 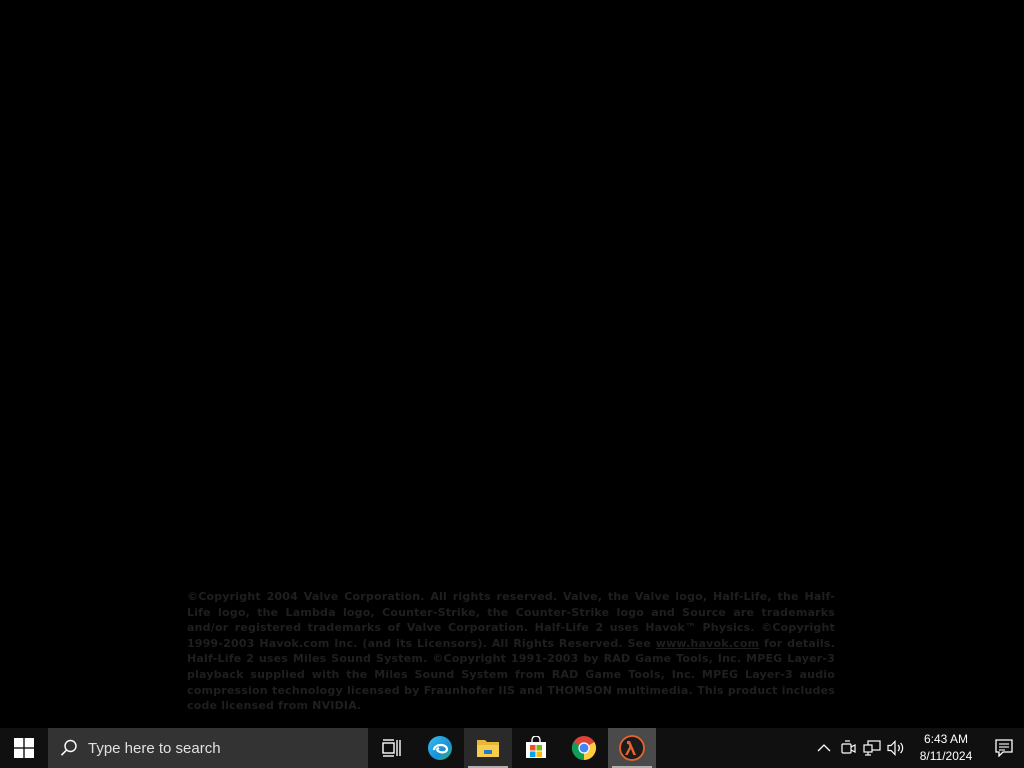 I want to click on chevron-up-icon, so click(x=824, y=748).